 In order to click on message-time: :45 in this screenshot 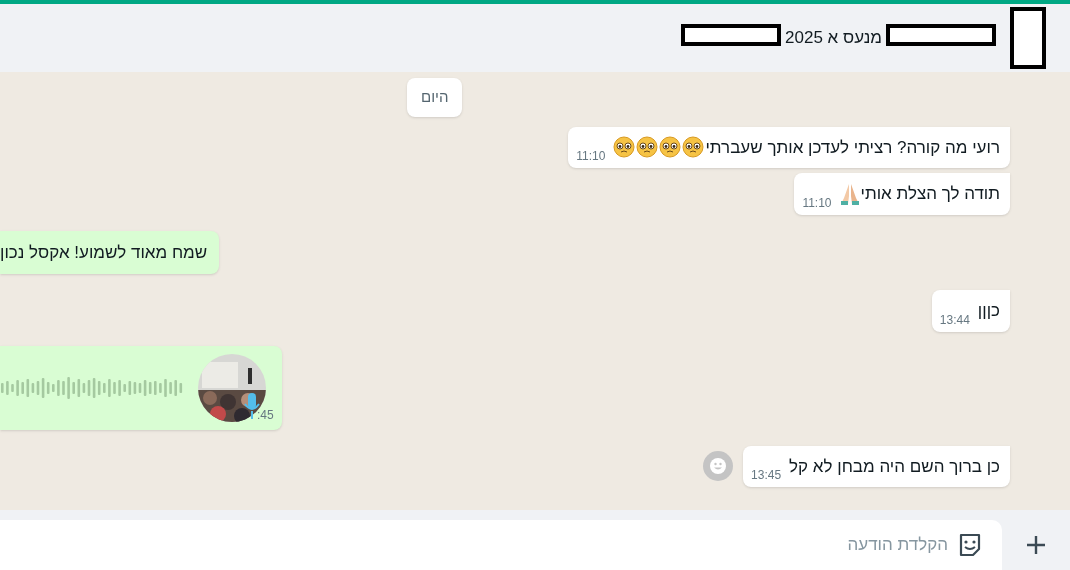, I will do `click(265, 414)`.